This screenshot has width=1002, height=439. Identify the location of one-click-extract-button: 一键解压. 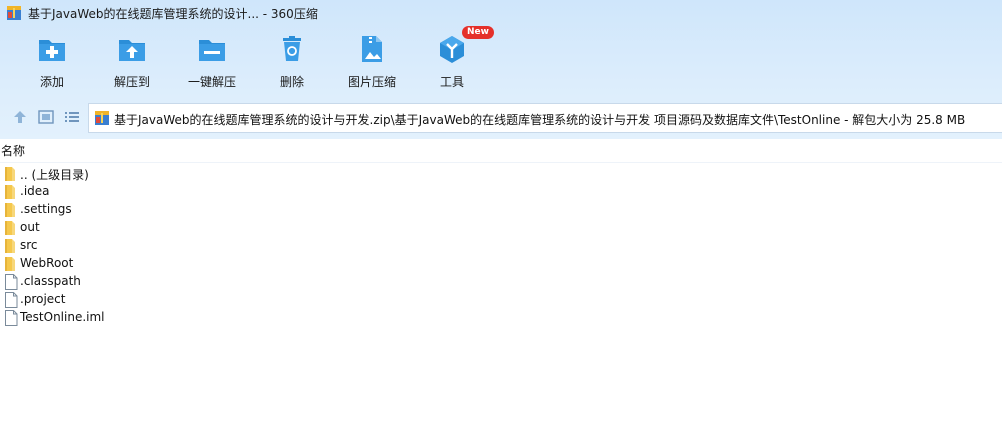
(212, 61).